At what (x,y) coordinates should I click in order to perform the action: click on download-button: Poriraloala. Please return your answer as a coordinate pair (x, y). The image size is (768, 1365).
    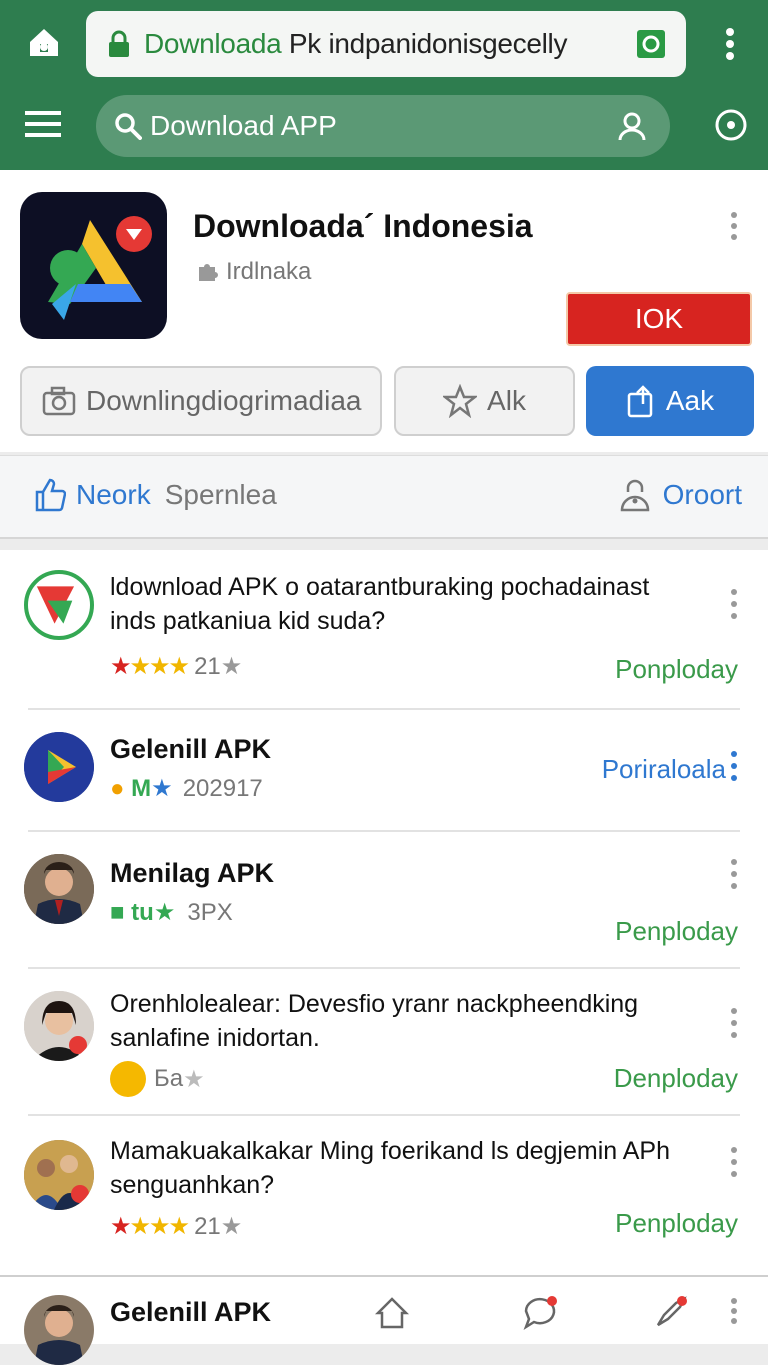
    Looking at the image, I should click on (664, 769).